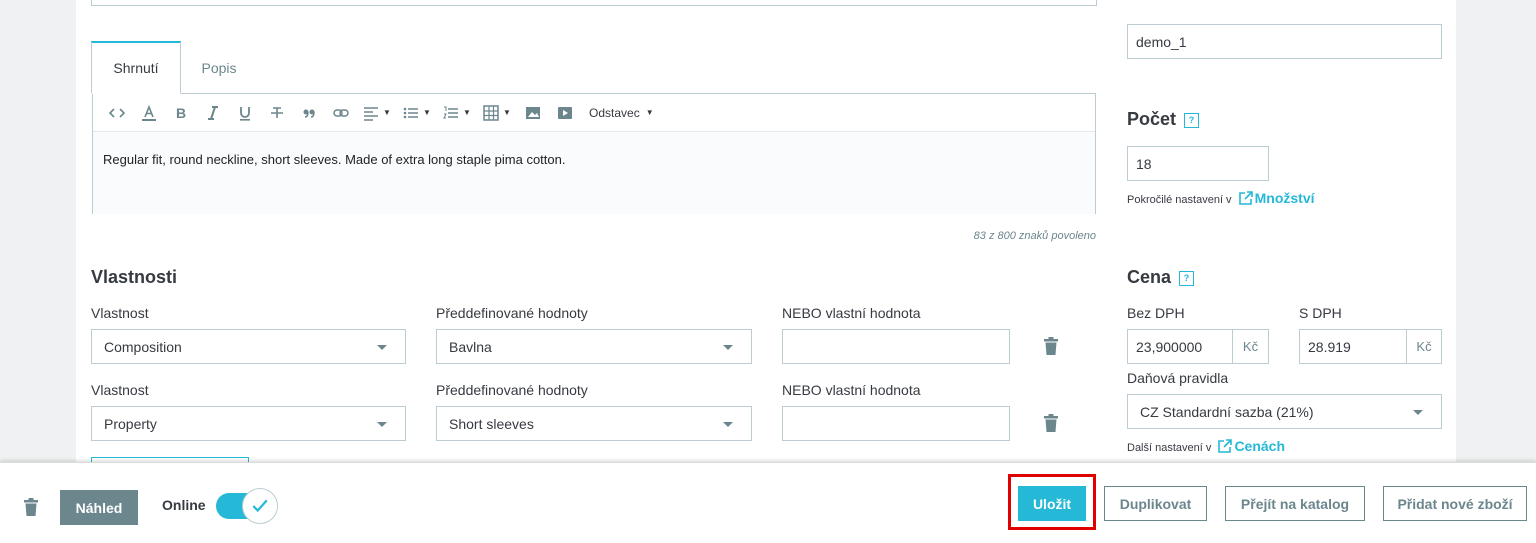 This screenshot has height=543, width=1536. What do you see at coordinates (184, 505) in the screenshot?
I see `online-label: Online` at bounding box center [184, 505].